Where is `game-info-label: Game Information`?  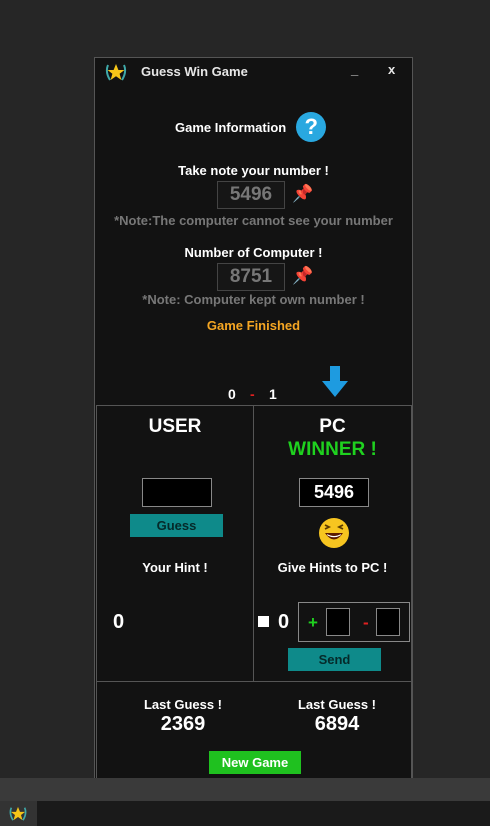 game-info-label: Game Information is located at coordinates (231, 127).